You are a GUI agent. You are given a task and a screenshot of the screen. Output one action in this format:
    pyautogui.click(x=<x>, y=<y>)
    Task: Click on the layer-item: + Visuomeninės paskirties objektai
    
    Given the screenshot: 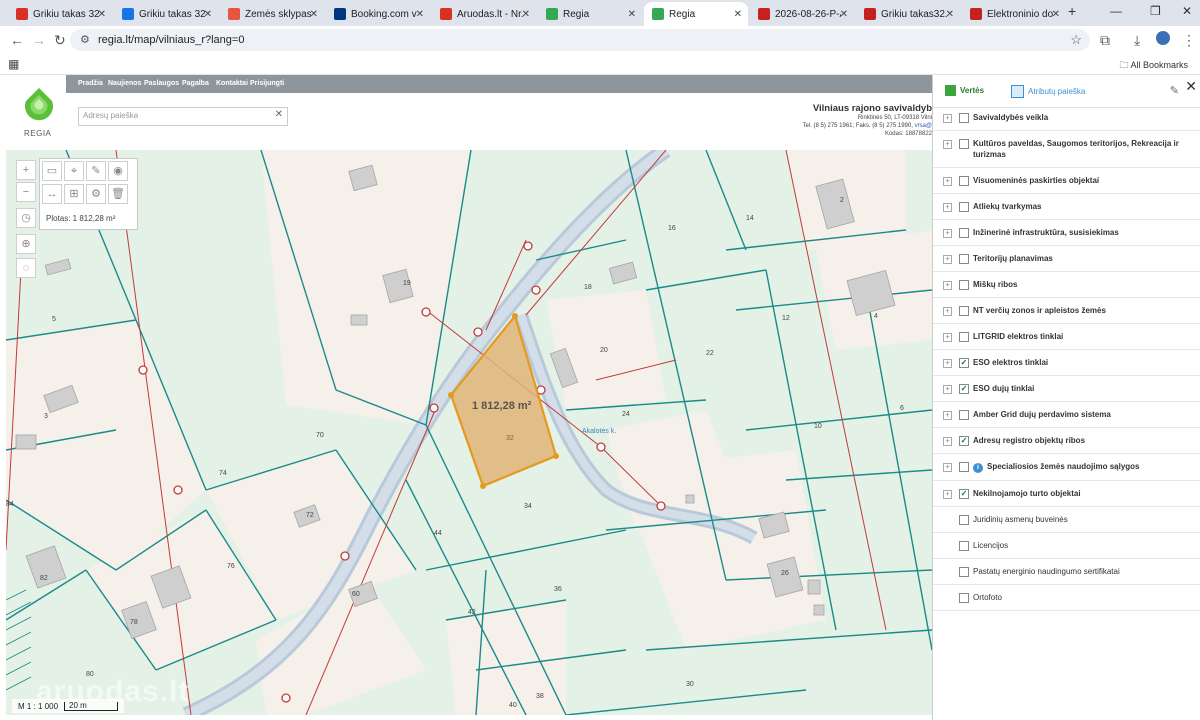 What is the action you would take?
    pyautogui.click(x=1066, y=181)
    